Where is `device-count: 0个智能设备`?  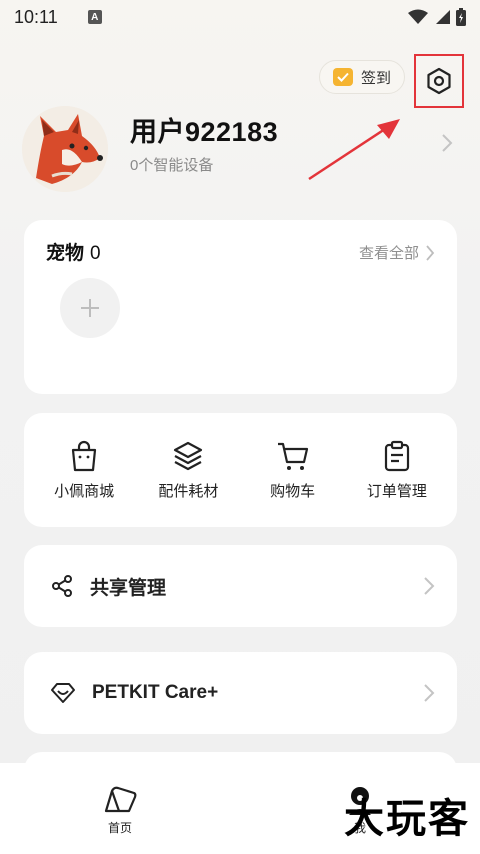 device-count: 0个智能设备 is located at coordinates (171, 164).